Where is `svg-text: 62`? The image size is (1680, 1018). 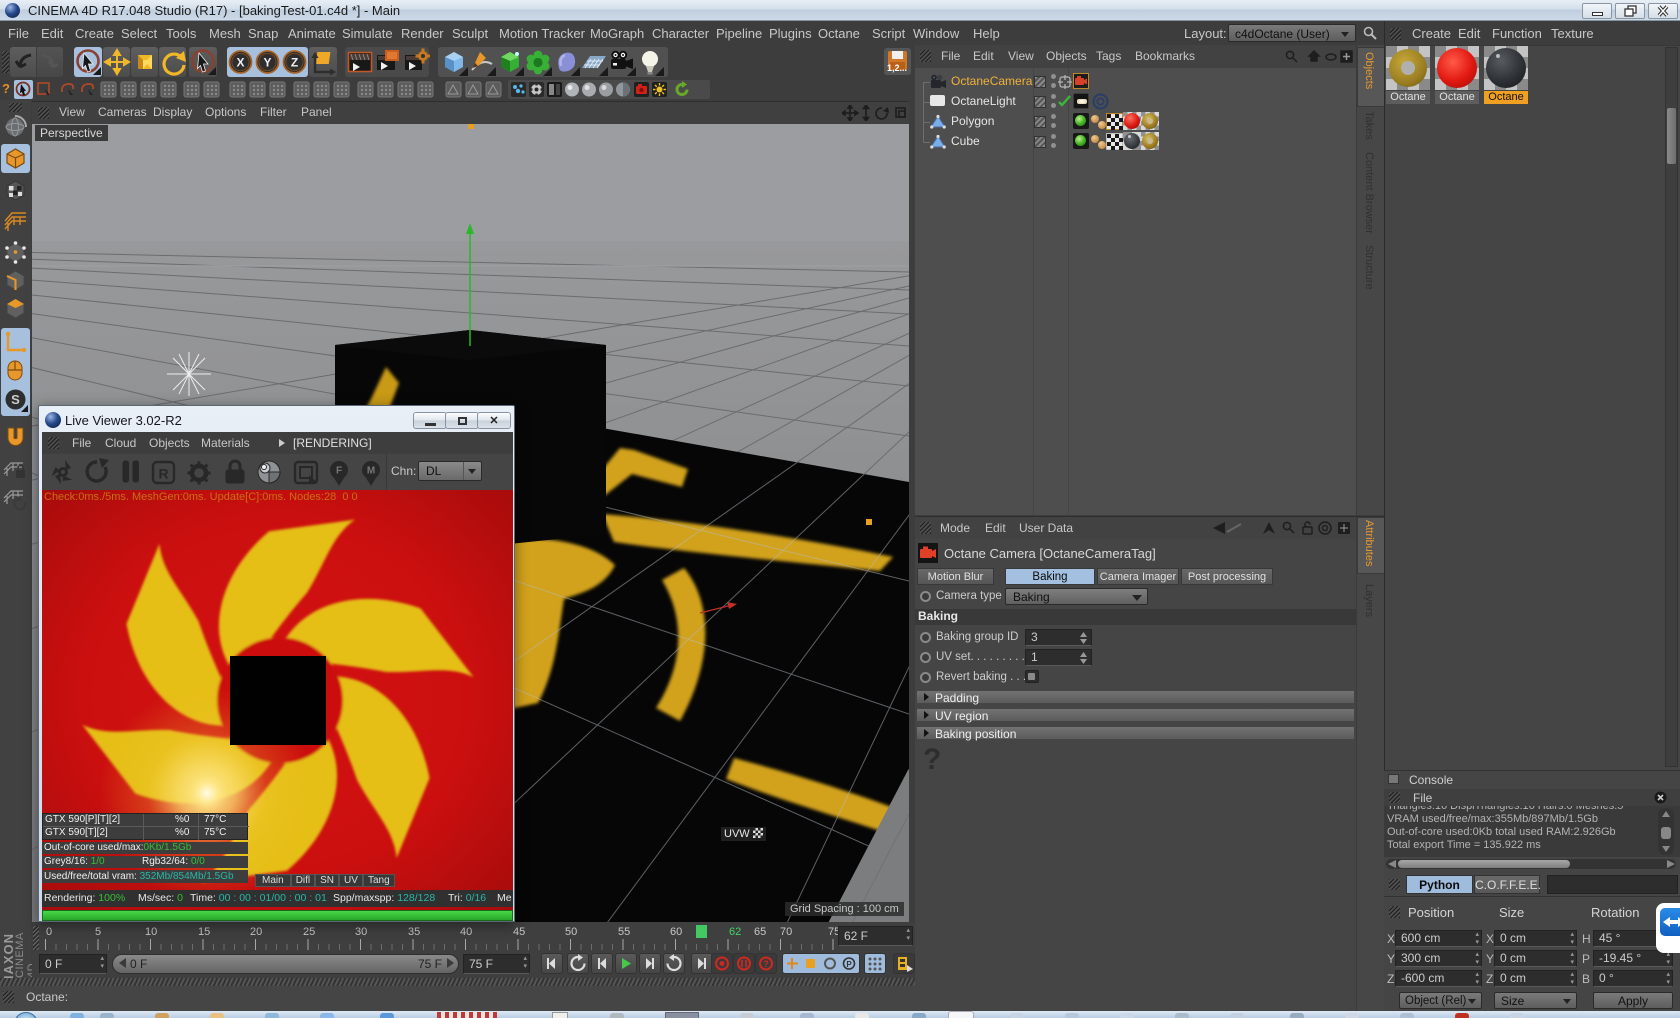 svg-text: 62 is located at coordinates (735, 932).